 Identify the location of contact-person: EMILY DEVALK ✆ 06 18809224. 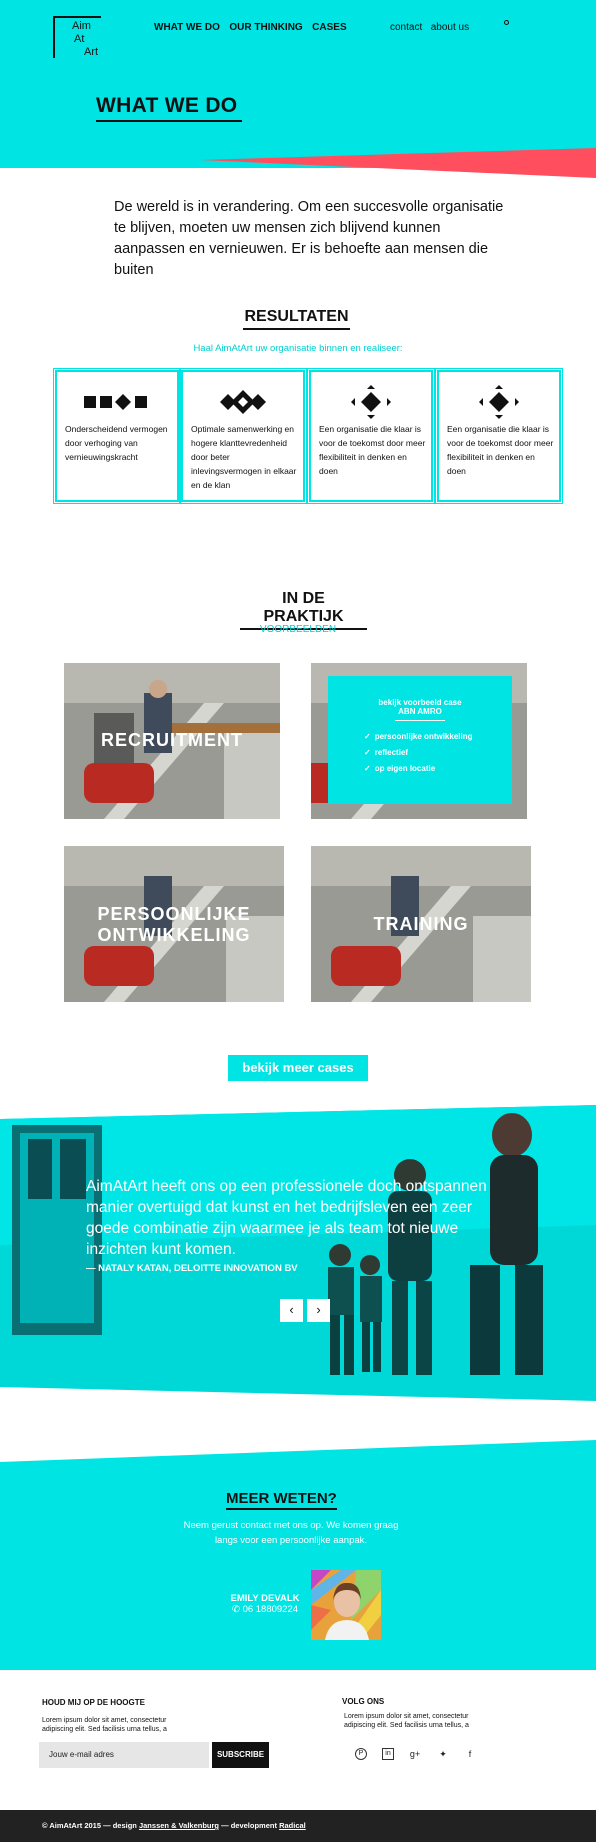
(265, 1604).